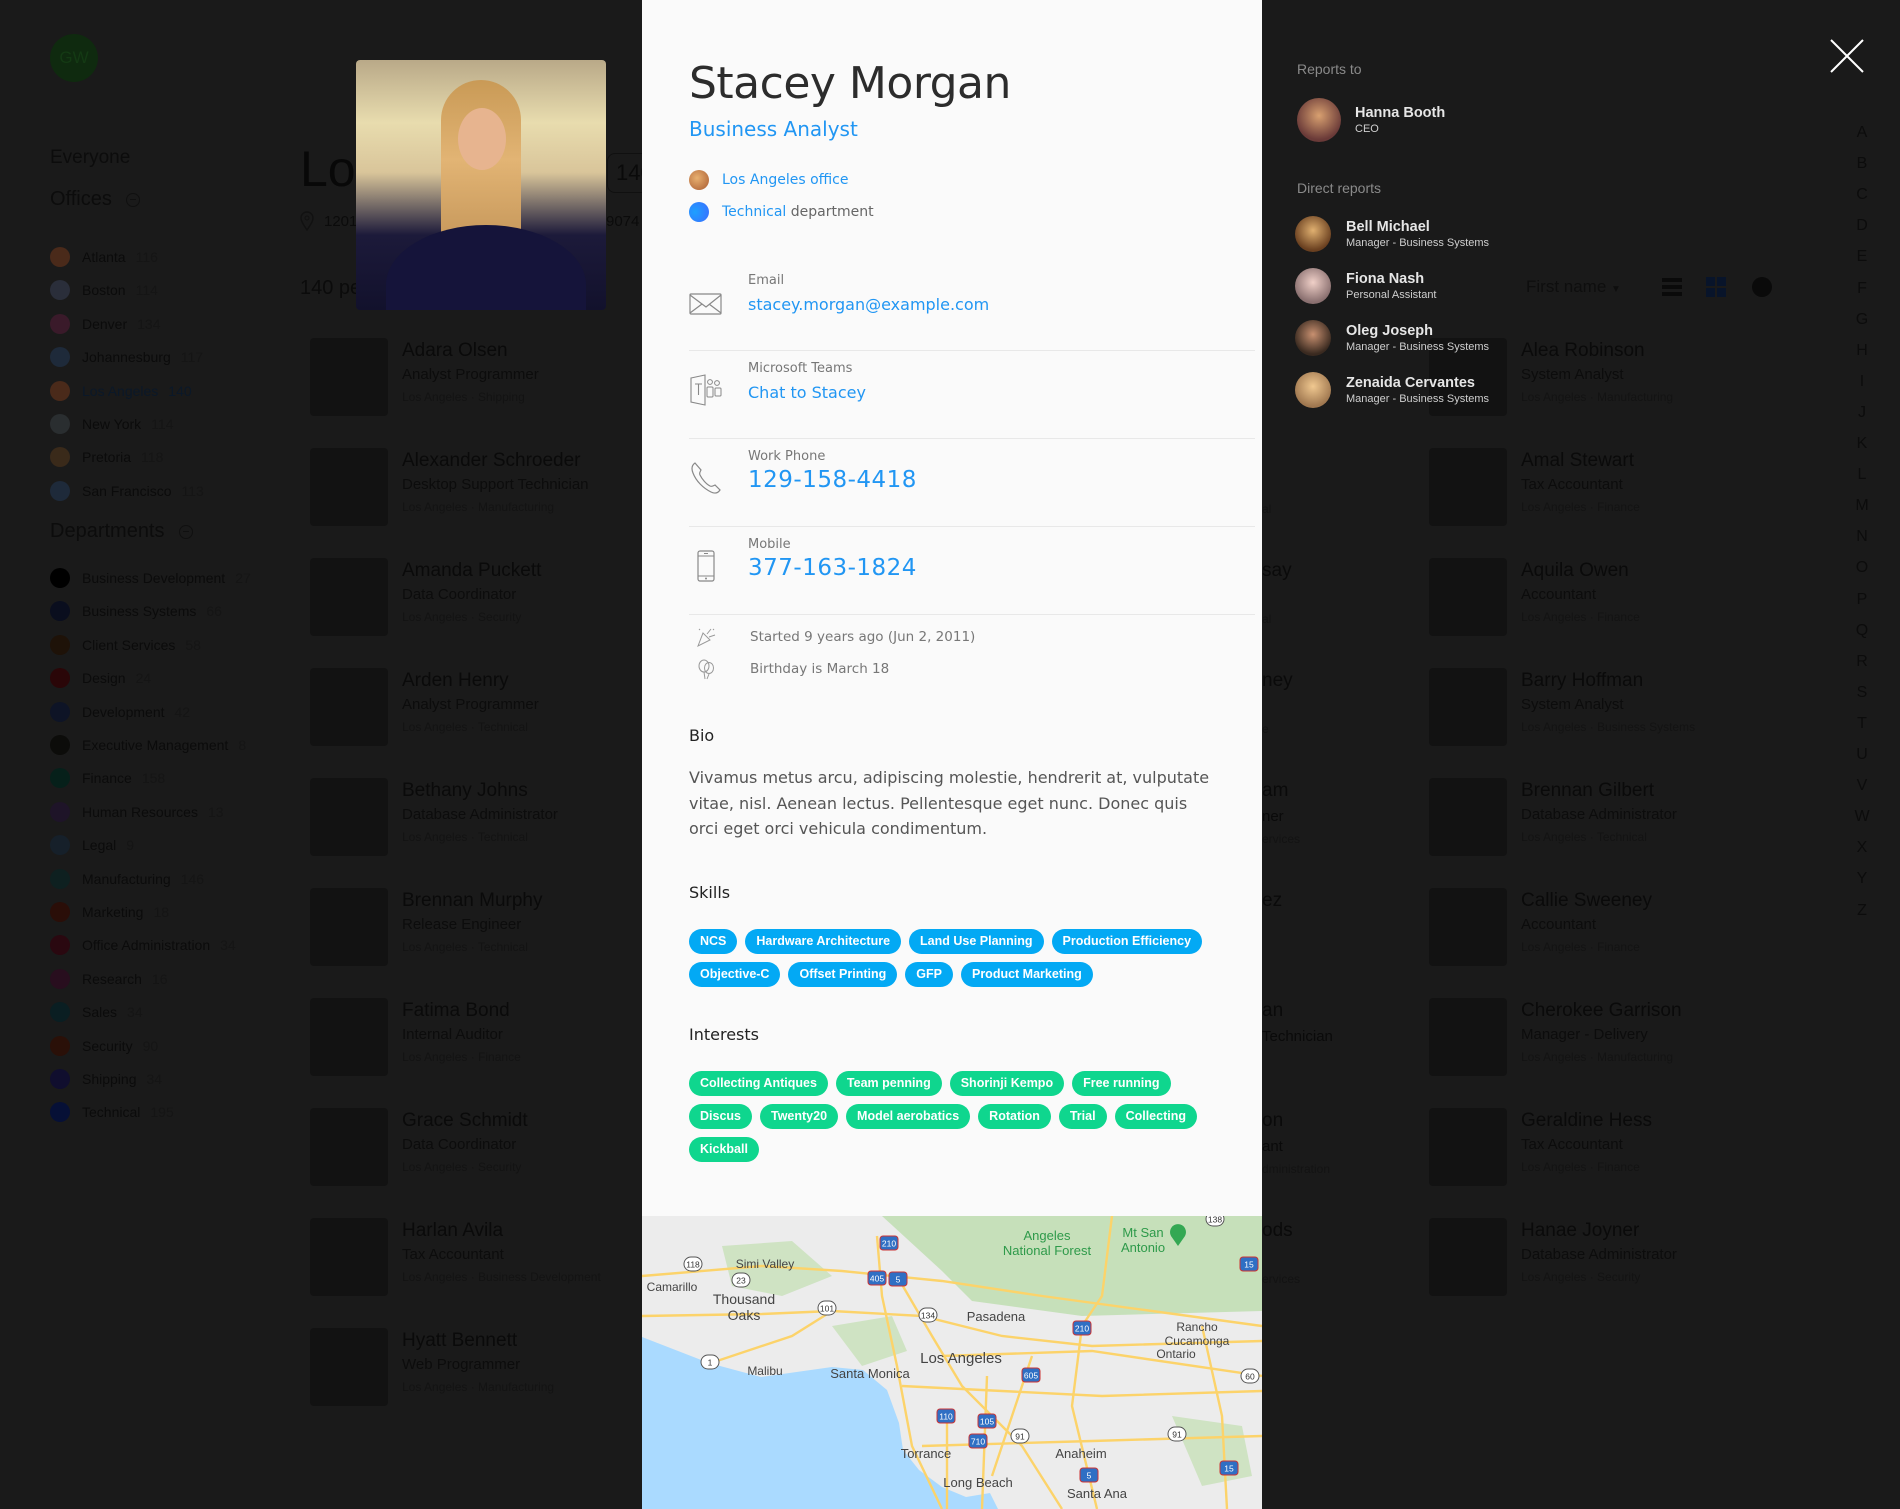 This screenshot has width=1900, height=1509. I want to click on interest-chip: Kickball, so click(724, 1149).